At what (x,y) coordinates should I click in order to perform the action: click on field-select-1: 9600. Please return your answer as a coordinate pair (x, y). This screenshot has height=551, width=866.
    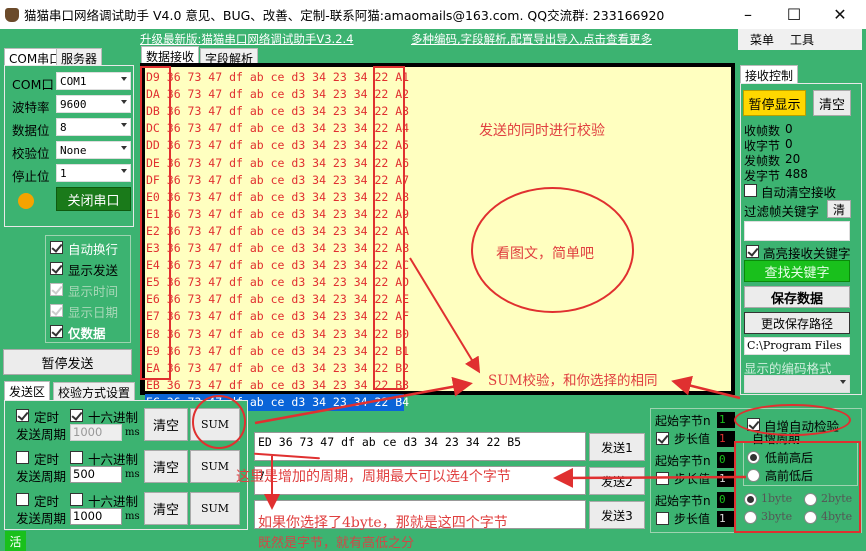
    Looking at the image, I should click on (93, 104).